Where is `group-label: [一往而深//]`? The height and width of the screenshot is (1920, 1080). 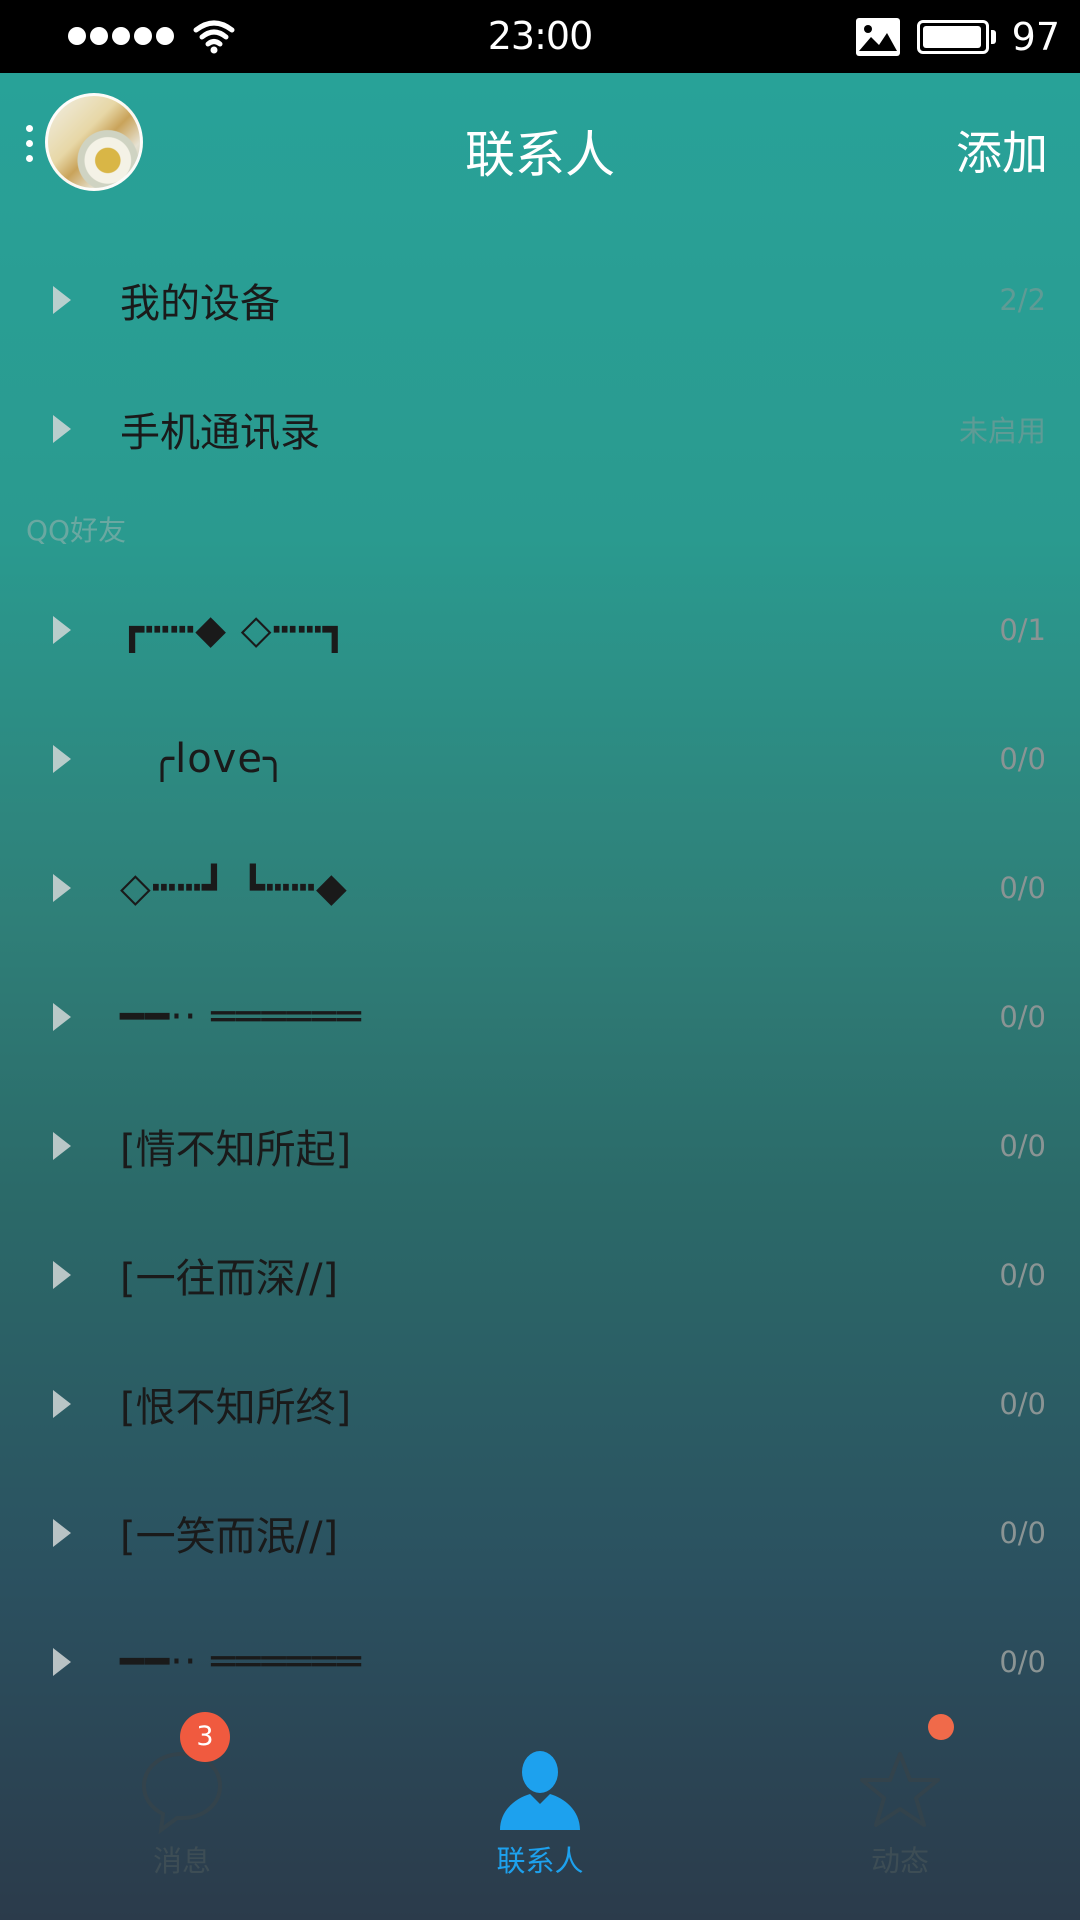 group-label: [一往而深//] is located at coordinates (229, 1278).